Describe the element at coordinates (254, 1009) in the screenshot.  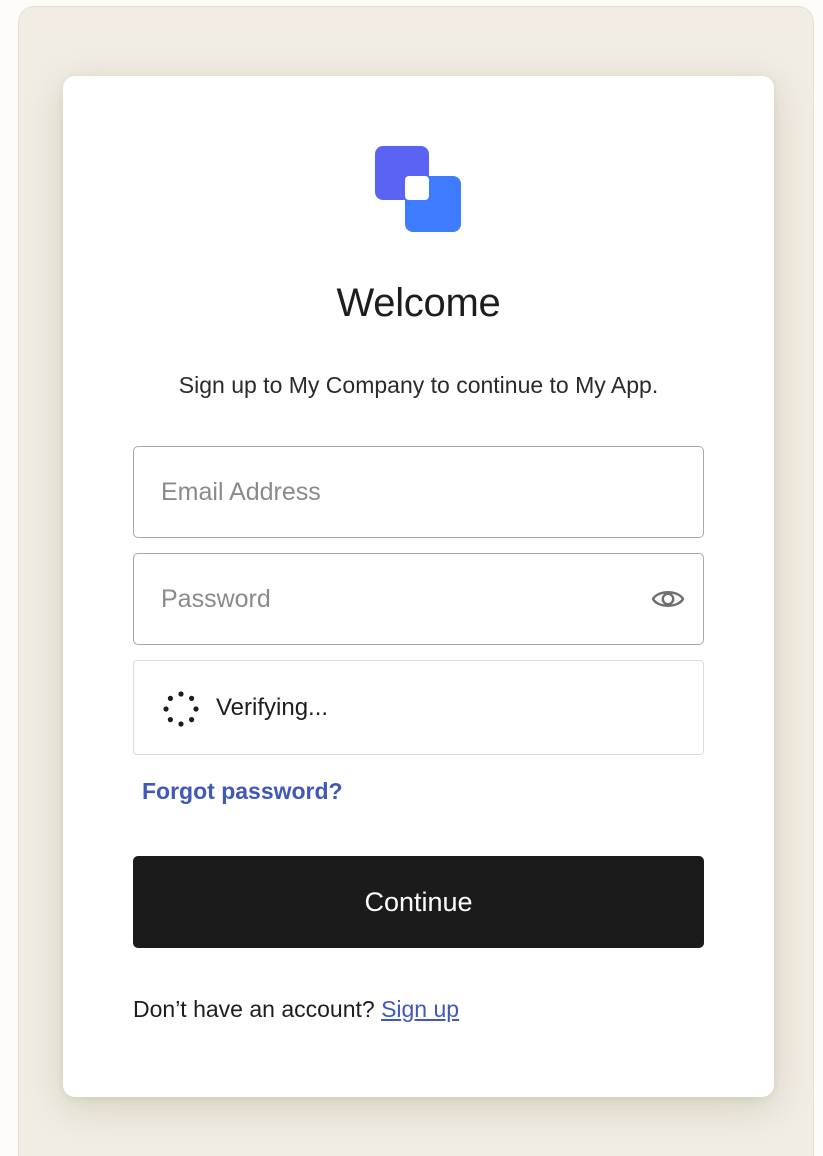
I see `signup-prompt-text: Don’t have an account?` at that location.